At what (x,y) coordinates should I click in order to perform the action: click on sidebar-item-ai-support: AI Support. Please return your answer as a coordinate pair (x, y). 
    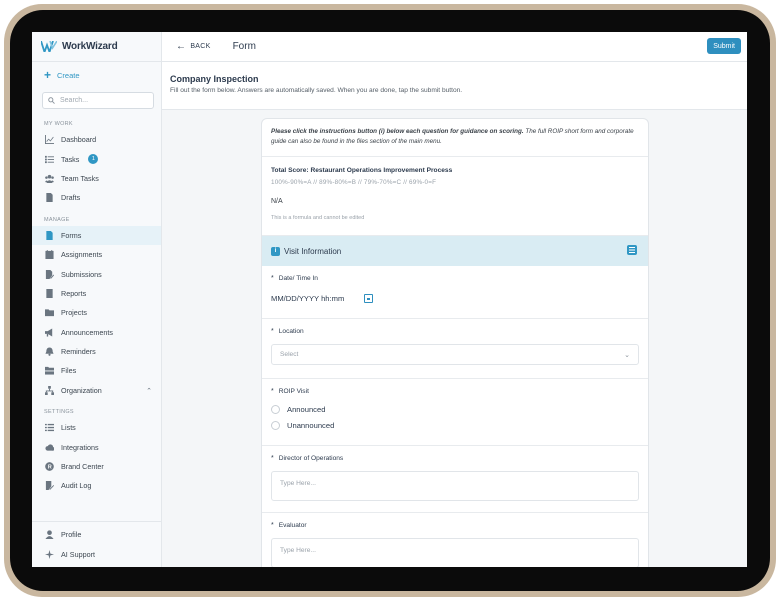
    Looking at the image, I should click on (96, 554).